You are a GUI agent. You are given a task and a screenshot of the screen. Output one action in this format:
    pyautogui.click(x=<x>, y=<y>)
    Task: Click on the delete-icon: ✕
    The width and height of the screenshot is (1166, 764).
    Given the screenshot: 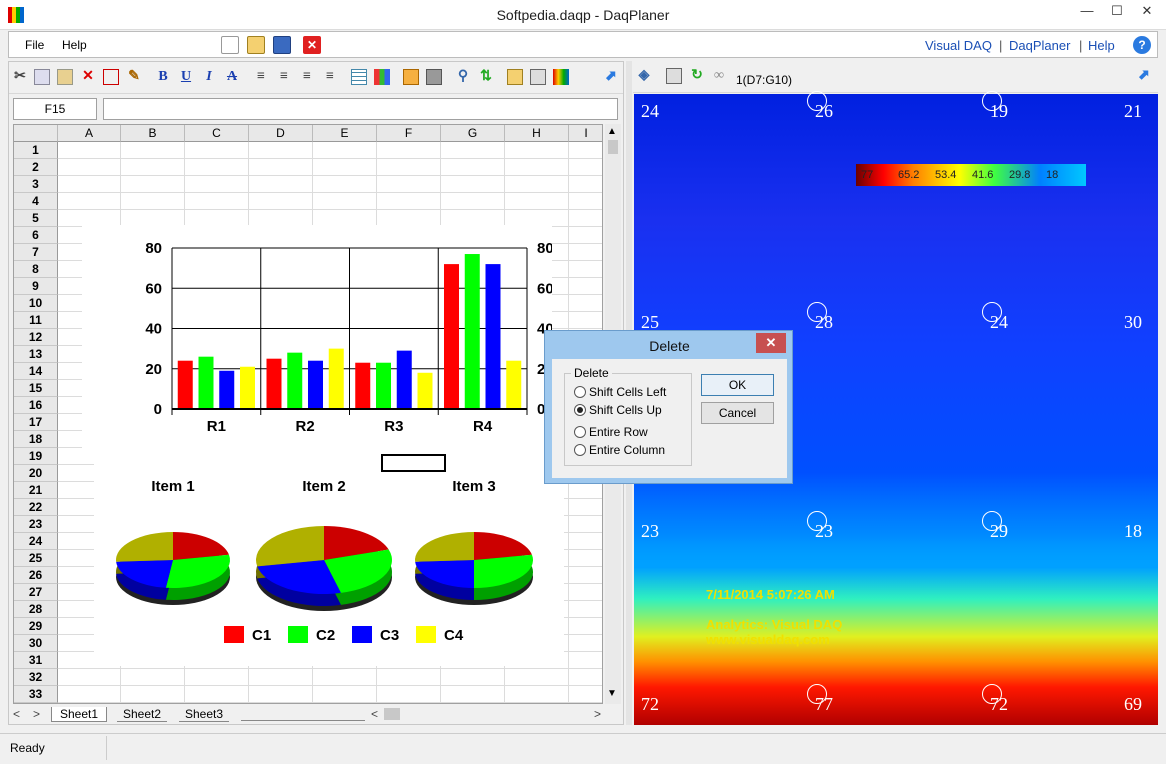 What is the action you would take?
    pyautogui.click(x=88, y=77)
    